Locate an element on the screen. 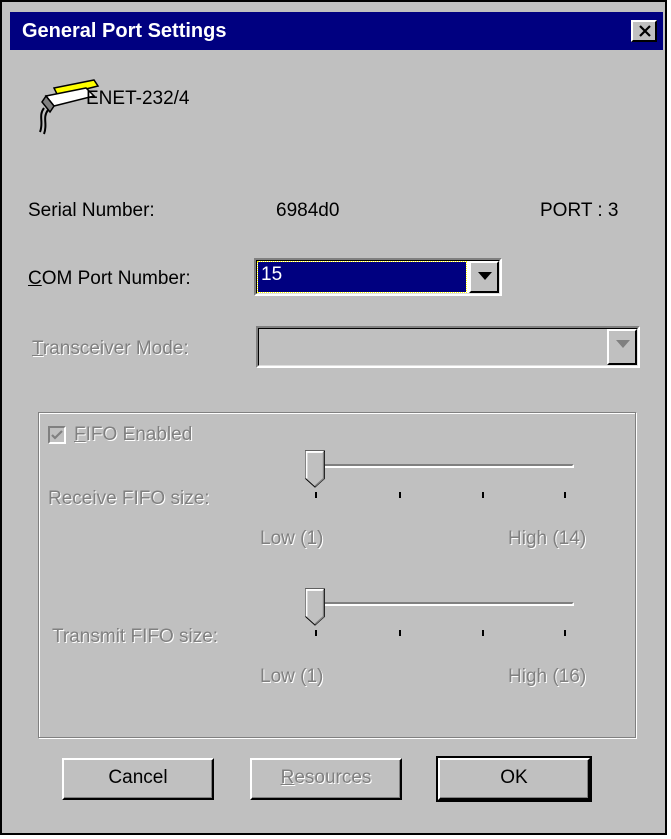  fifo-enabled-checkbox is located at coordinates (57, 435).